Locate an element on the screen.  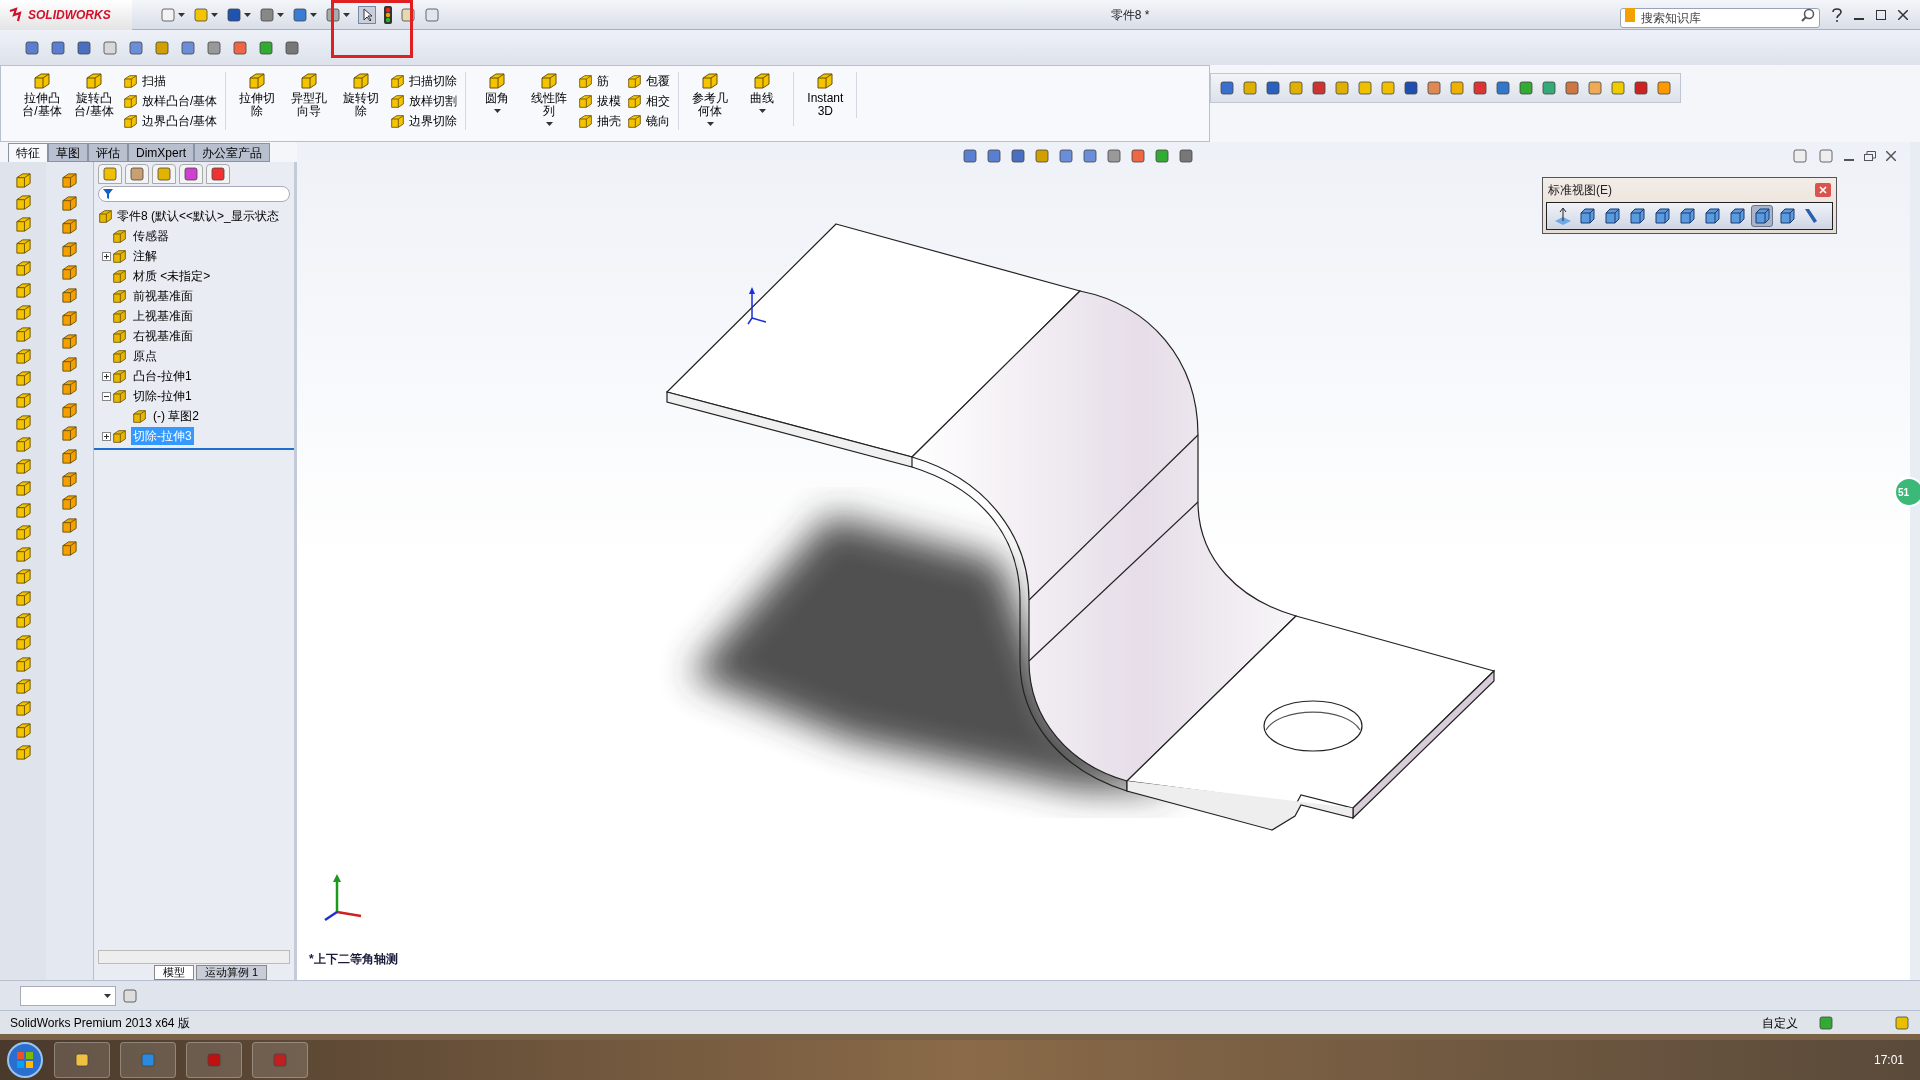
ribbon-button: 放样凸台/基体 is located at coordinates (170, 101).